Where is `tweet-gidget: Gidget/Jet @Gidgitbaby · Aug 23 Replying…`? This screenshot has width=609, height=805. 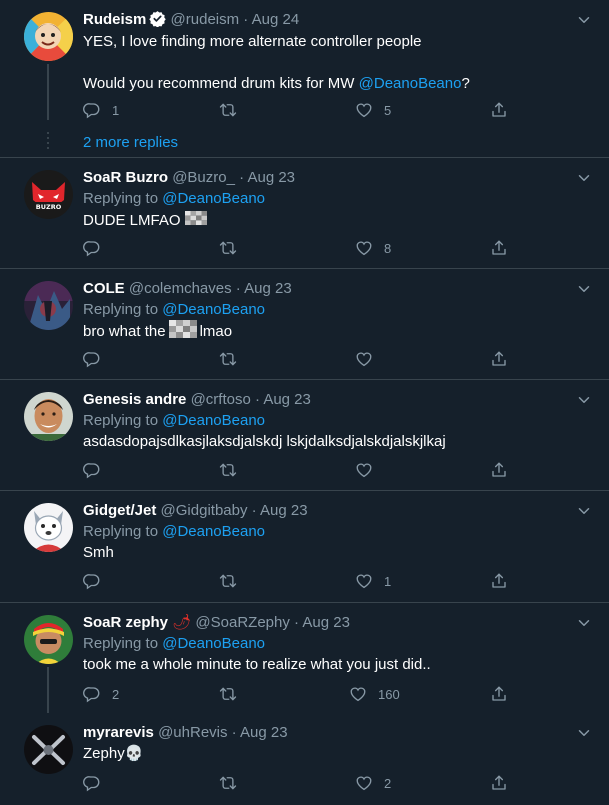 tweet-gidget: Gidget/Jet @Gidgitbaby · Aug 23 Replying… is located at coordinates (304, 547).